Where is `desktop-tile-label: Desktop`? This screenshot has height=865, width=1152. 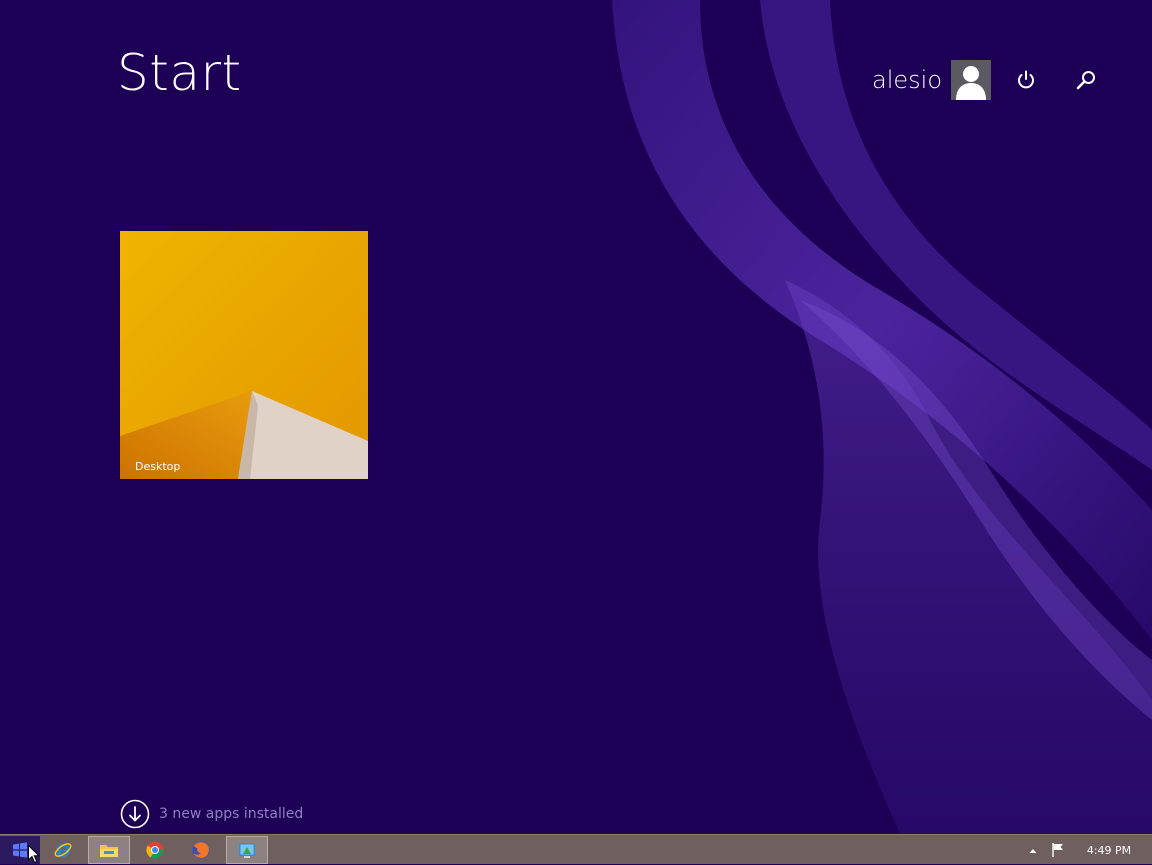 desktop-tile-label: Desktop is located at coordinates (158, 466).